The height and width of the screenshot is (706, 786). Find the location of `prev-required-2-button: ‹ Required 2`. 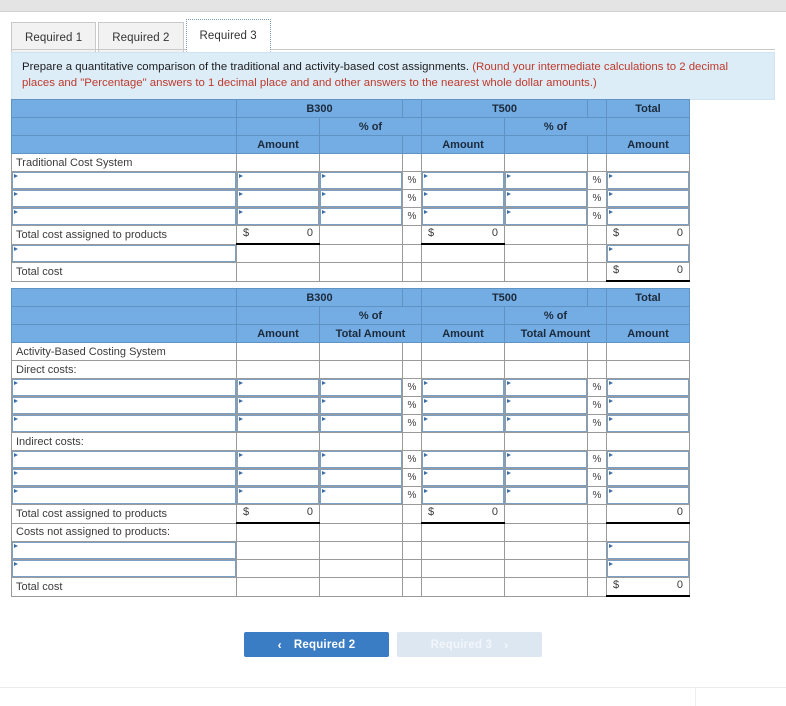

prev-required-2-button: ‹ Required 2 is located at coordinates (316, 644).